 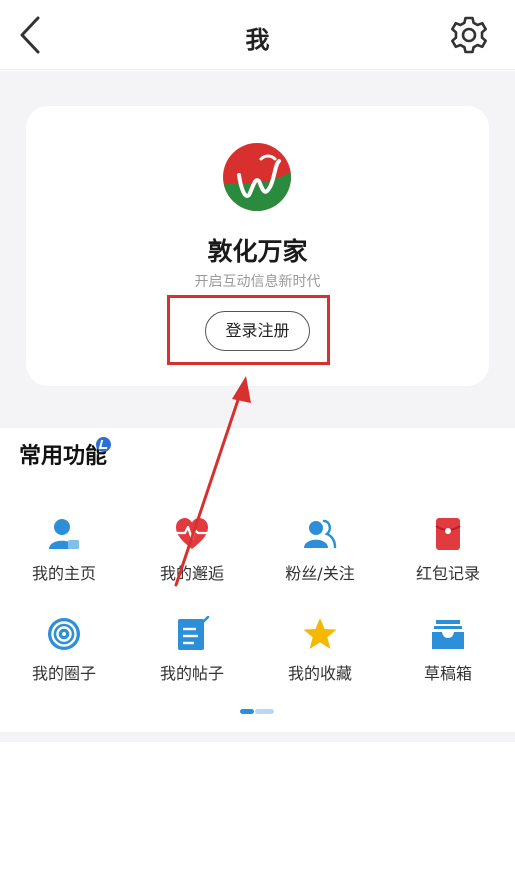 I want to click on function-red-envelope-records: 红包记录, so click(x=448, y=561).